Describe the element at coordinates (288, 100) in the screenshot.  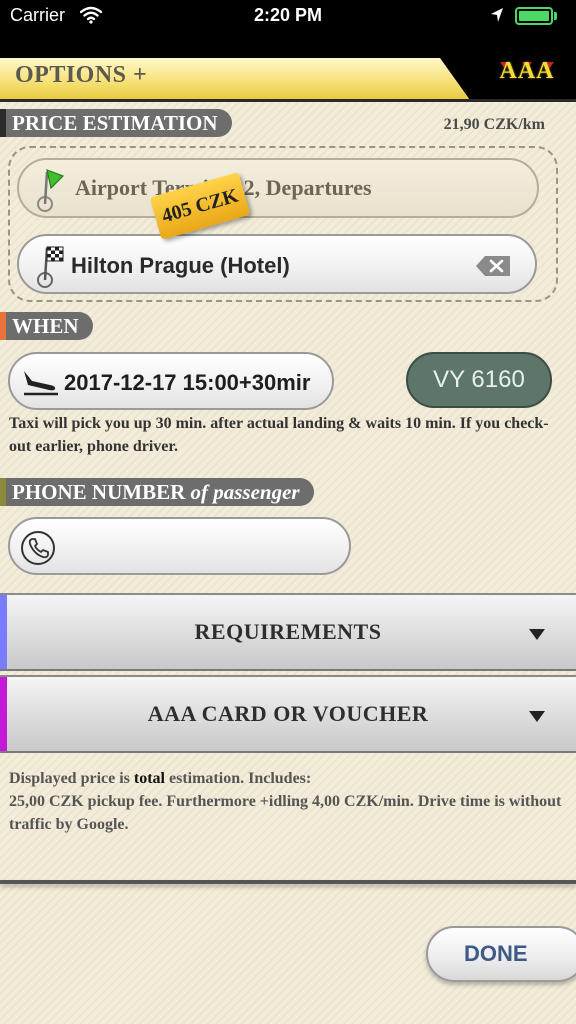
I see `header-divider` at that location.